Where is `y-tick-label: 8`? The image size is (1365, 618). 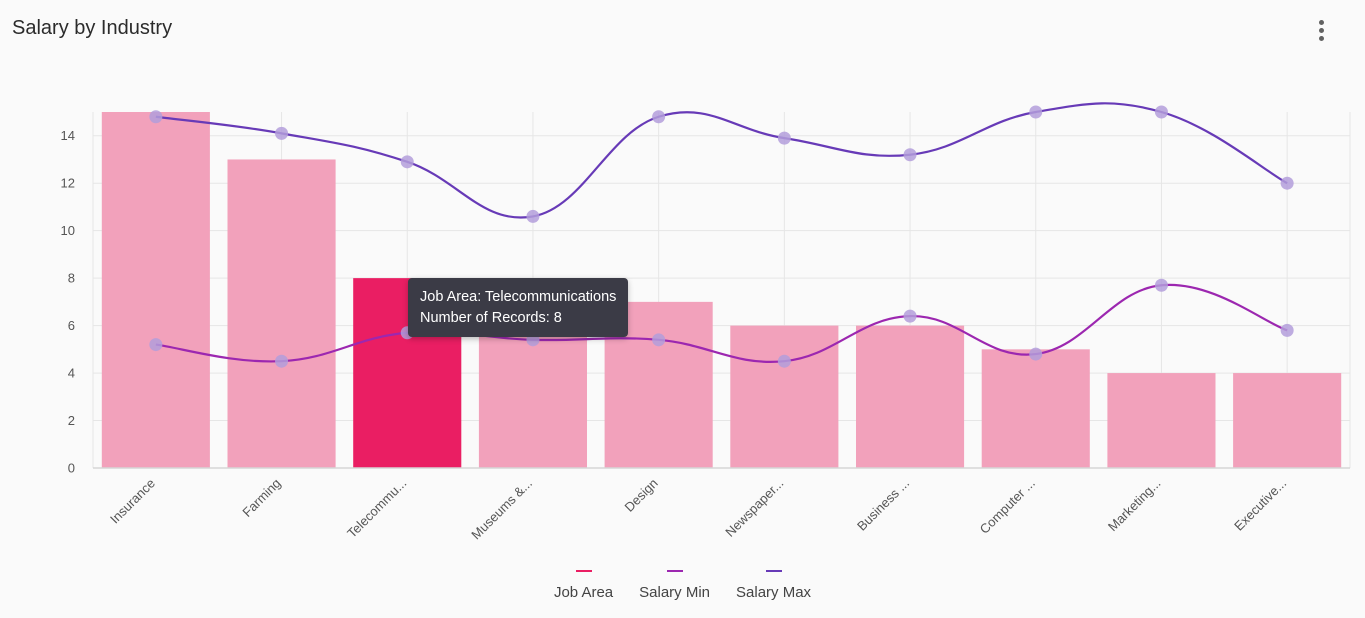
y-tick-label: 8 is located at coordinates (71, 278).